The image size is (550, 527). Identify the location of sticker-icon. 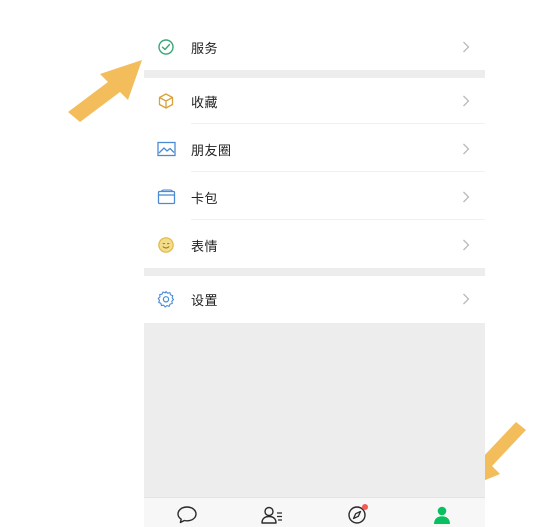
(166, 245).